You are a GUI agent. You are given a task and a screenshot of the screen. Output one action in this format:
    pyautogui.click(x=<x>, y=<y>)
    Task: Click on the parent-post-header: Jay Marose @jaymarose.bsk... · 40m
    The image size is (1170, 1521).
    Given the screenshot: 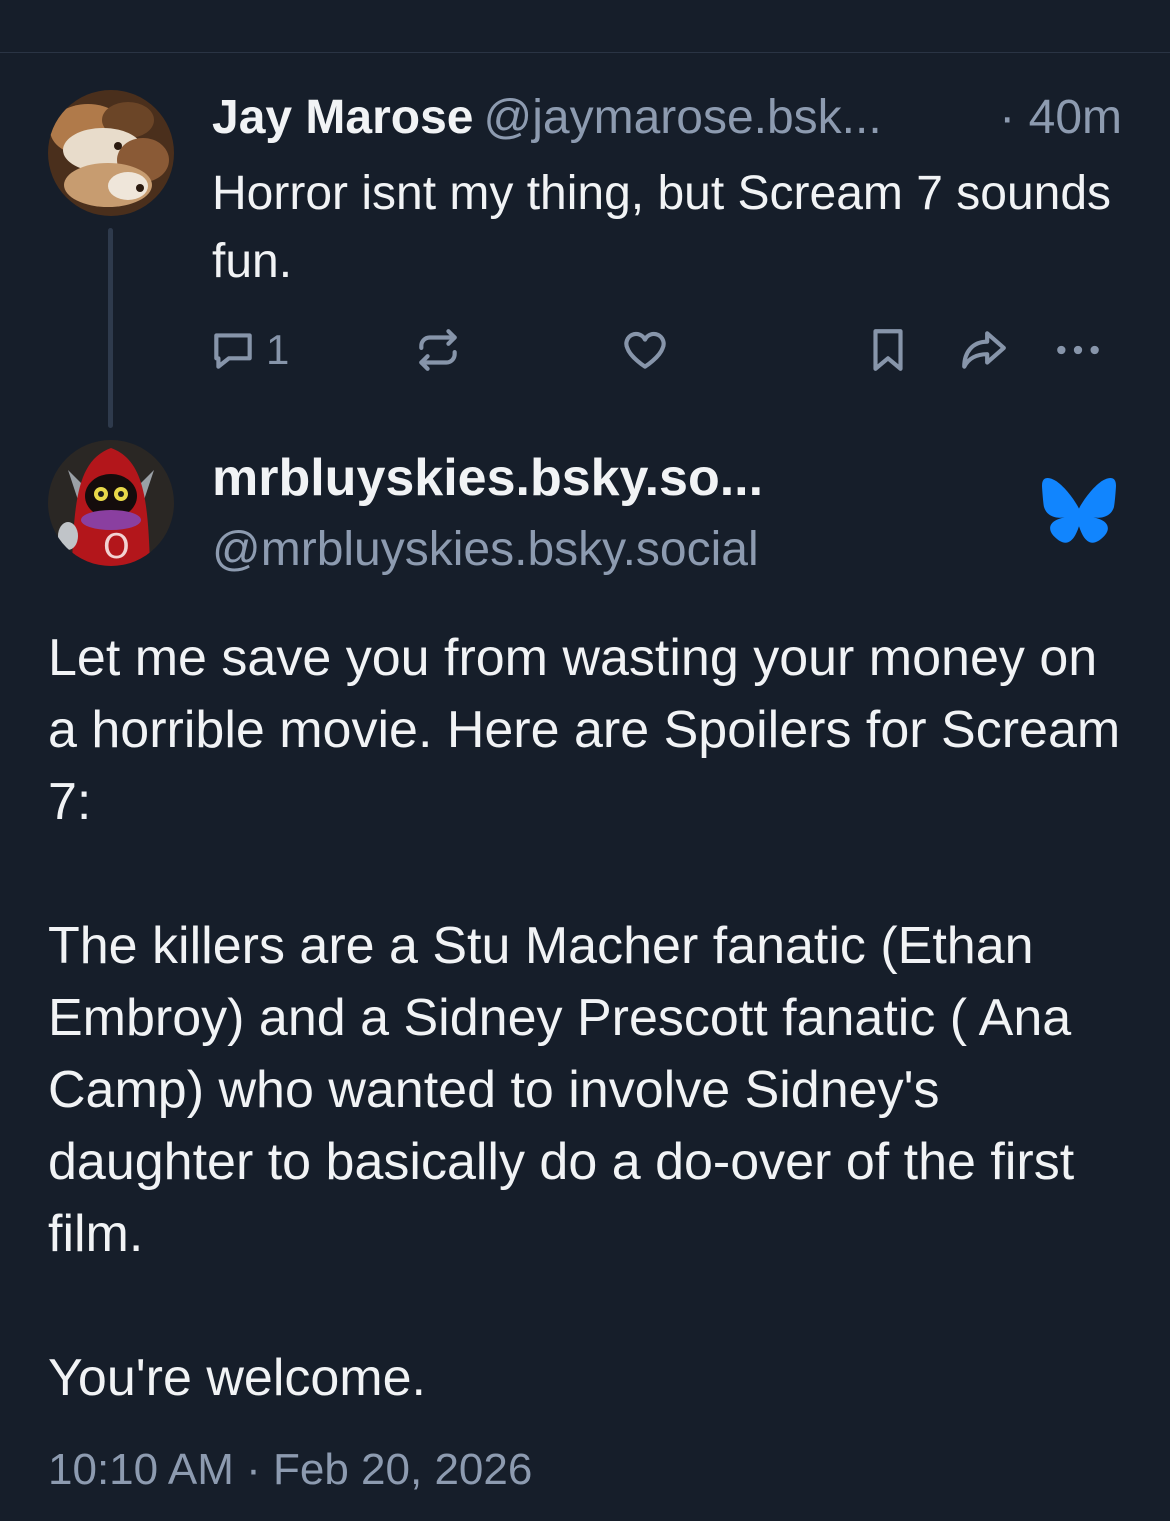 What is the action you would take?
    pyautogui.click(x=667, y=118)
    